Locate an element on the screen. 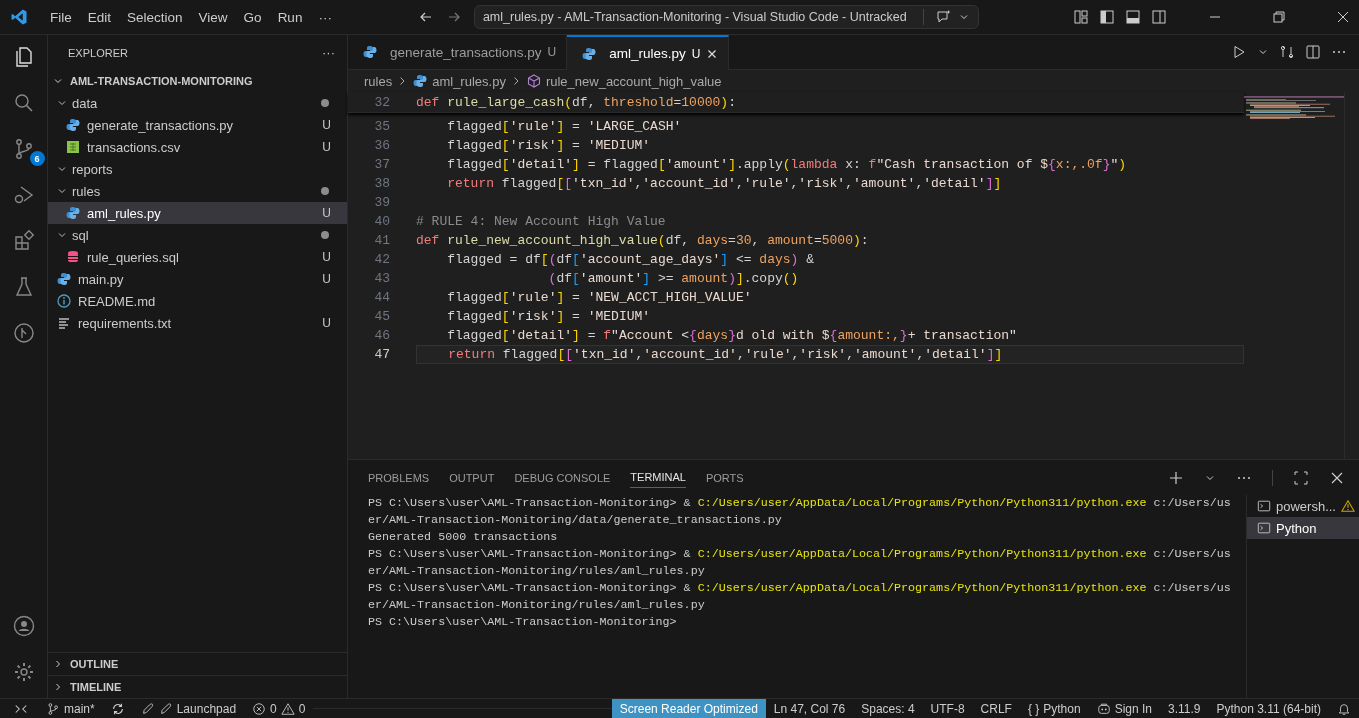 The height and width of the screenshot is (718, 1359). section-header: TIMELINE is located at coordinates (197, 686).